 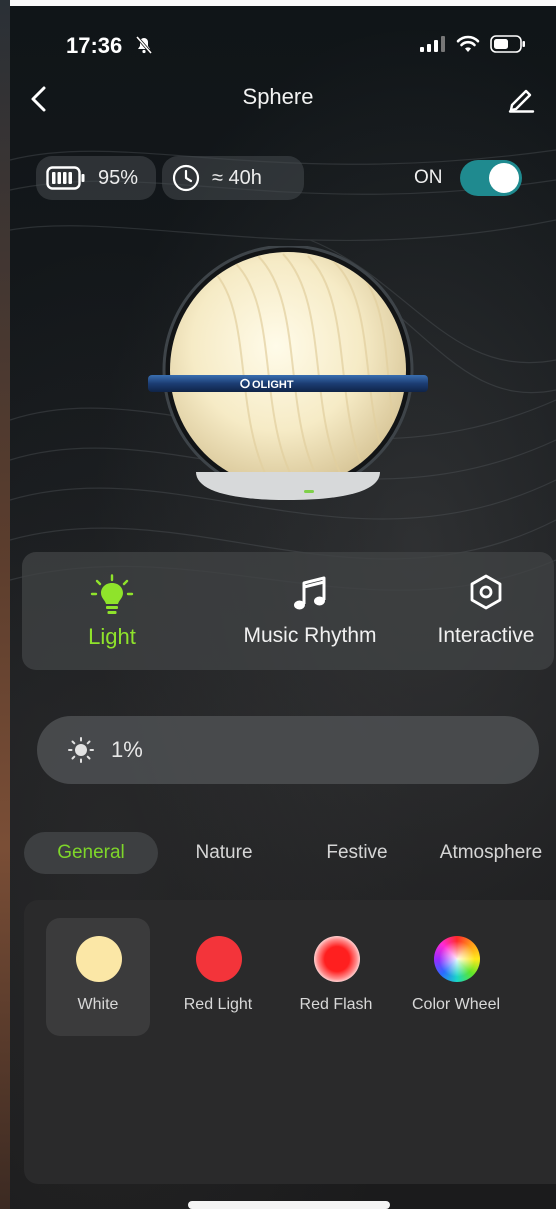 I want to click on mode-light-tab: Light, so click(x=112, y=611).